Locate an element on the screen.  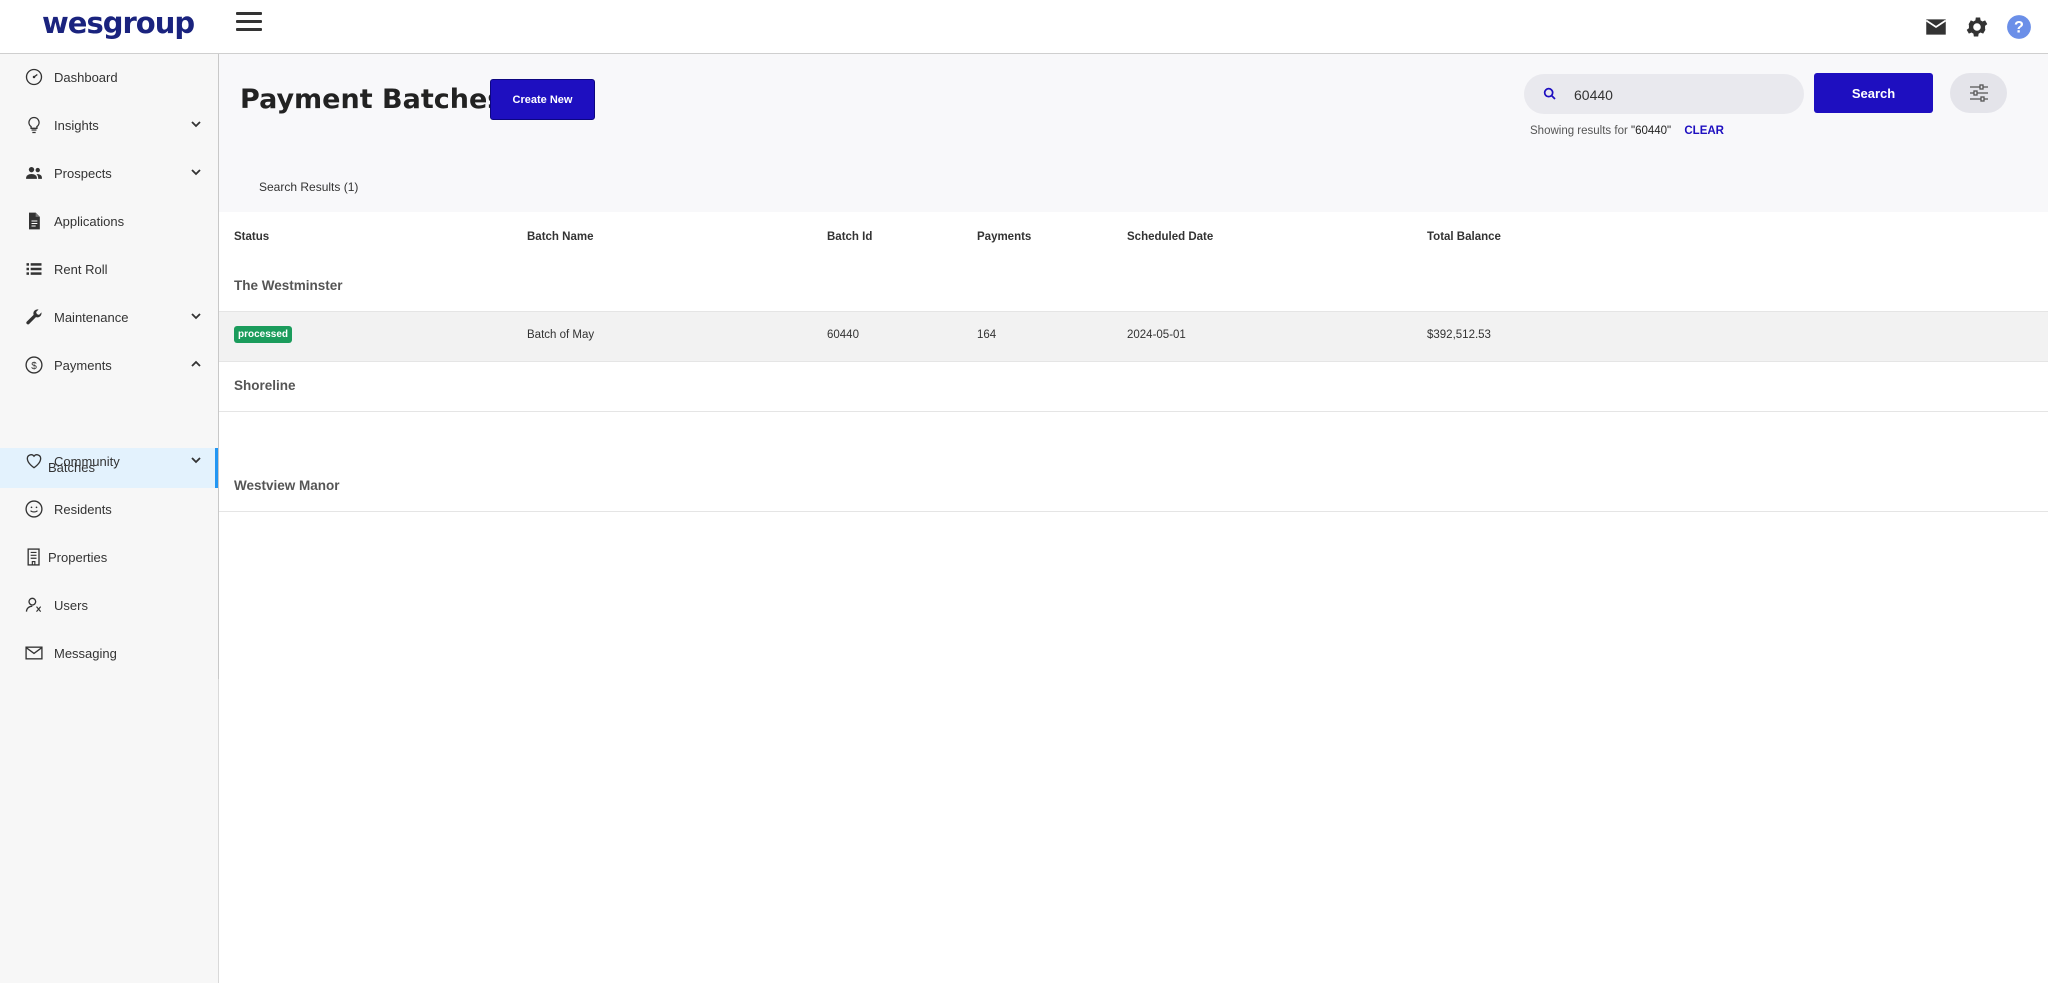
mail-icon is located at coordinates (1936, 27).